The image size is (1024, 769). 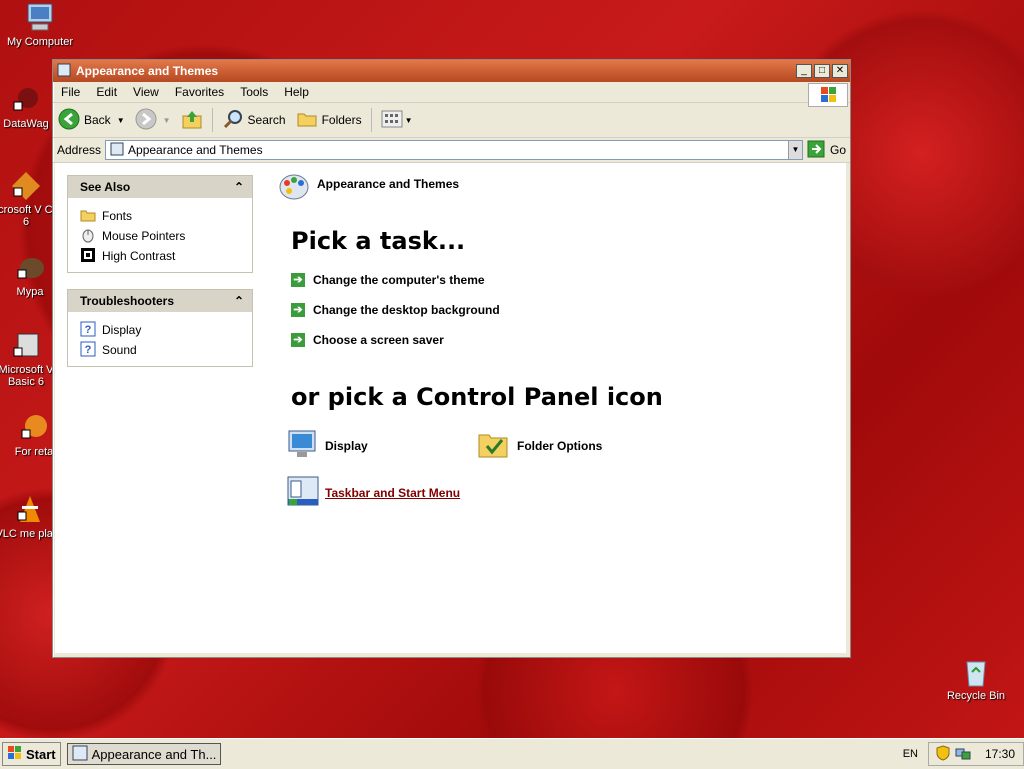 I want to click on title-bar: Appearance and Themes _ □ ✕, so click(x=451, y=71).